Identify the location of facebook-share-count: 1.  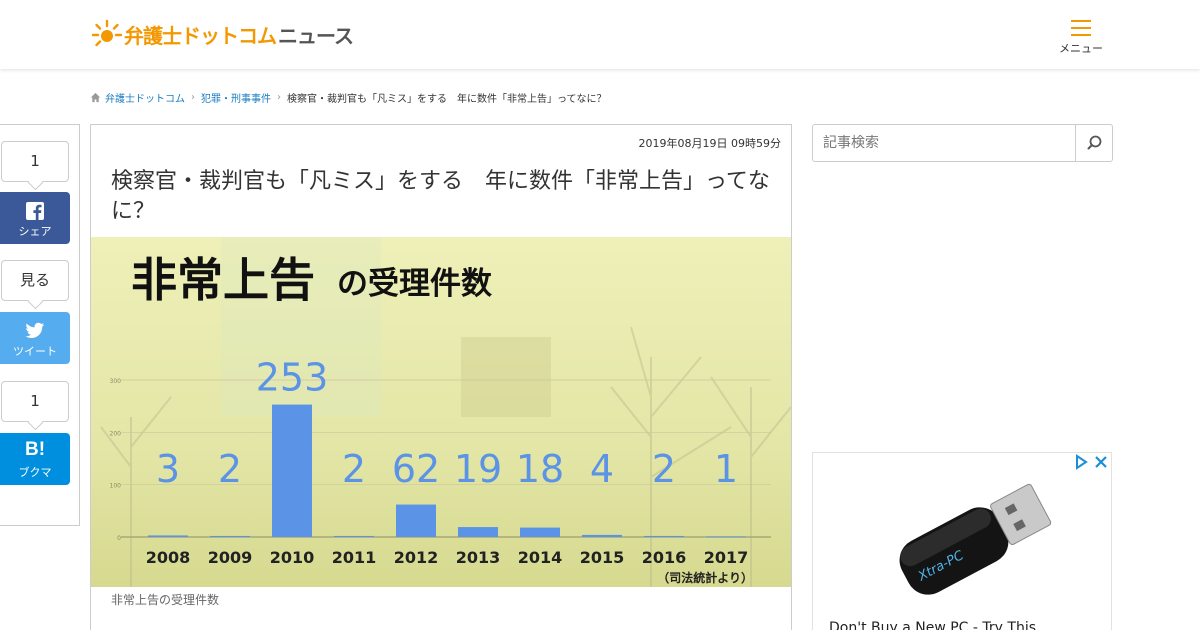
(35, 161).